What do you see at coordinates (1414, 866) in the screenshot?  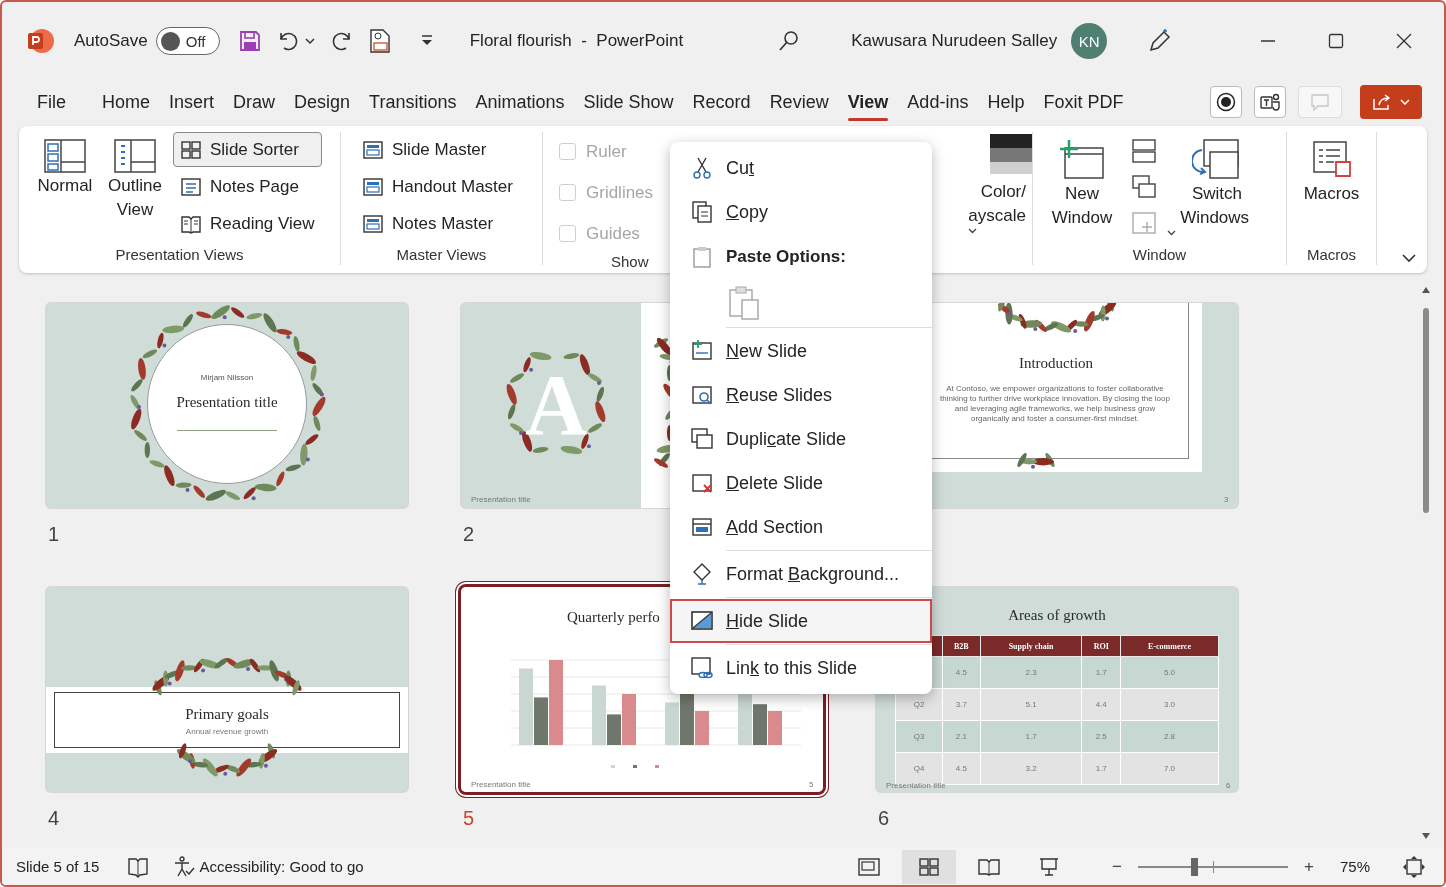 I see `fit-to-window-icon` at bounding box center [1414, 866].